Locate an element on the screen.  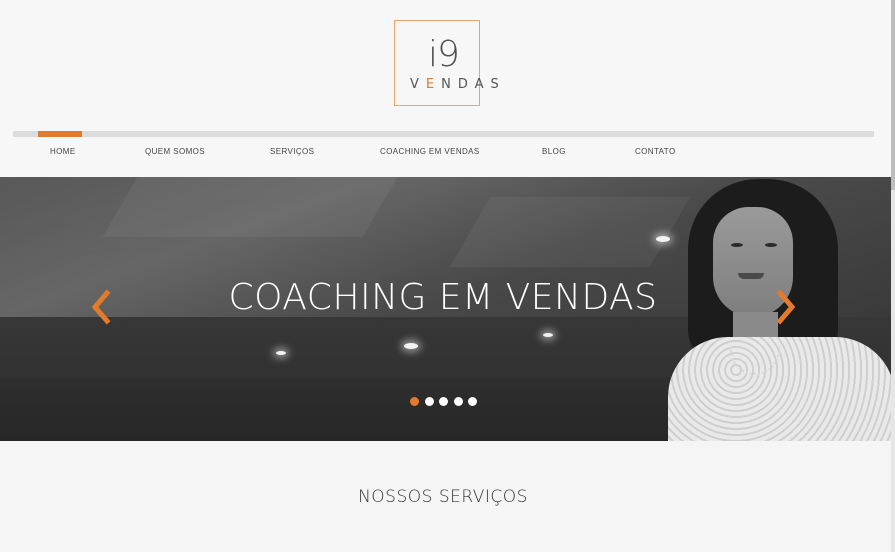
logo-wordmark: VENDAS is located at coordinates (458, 84).